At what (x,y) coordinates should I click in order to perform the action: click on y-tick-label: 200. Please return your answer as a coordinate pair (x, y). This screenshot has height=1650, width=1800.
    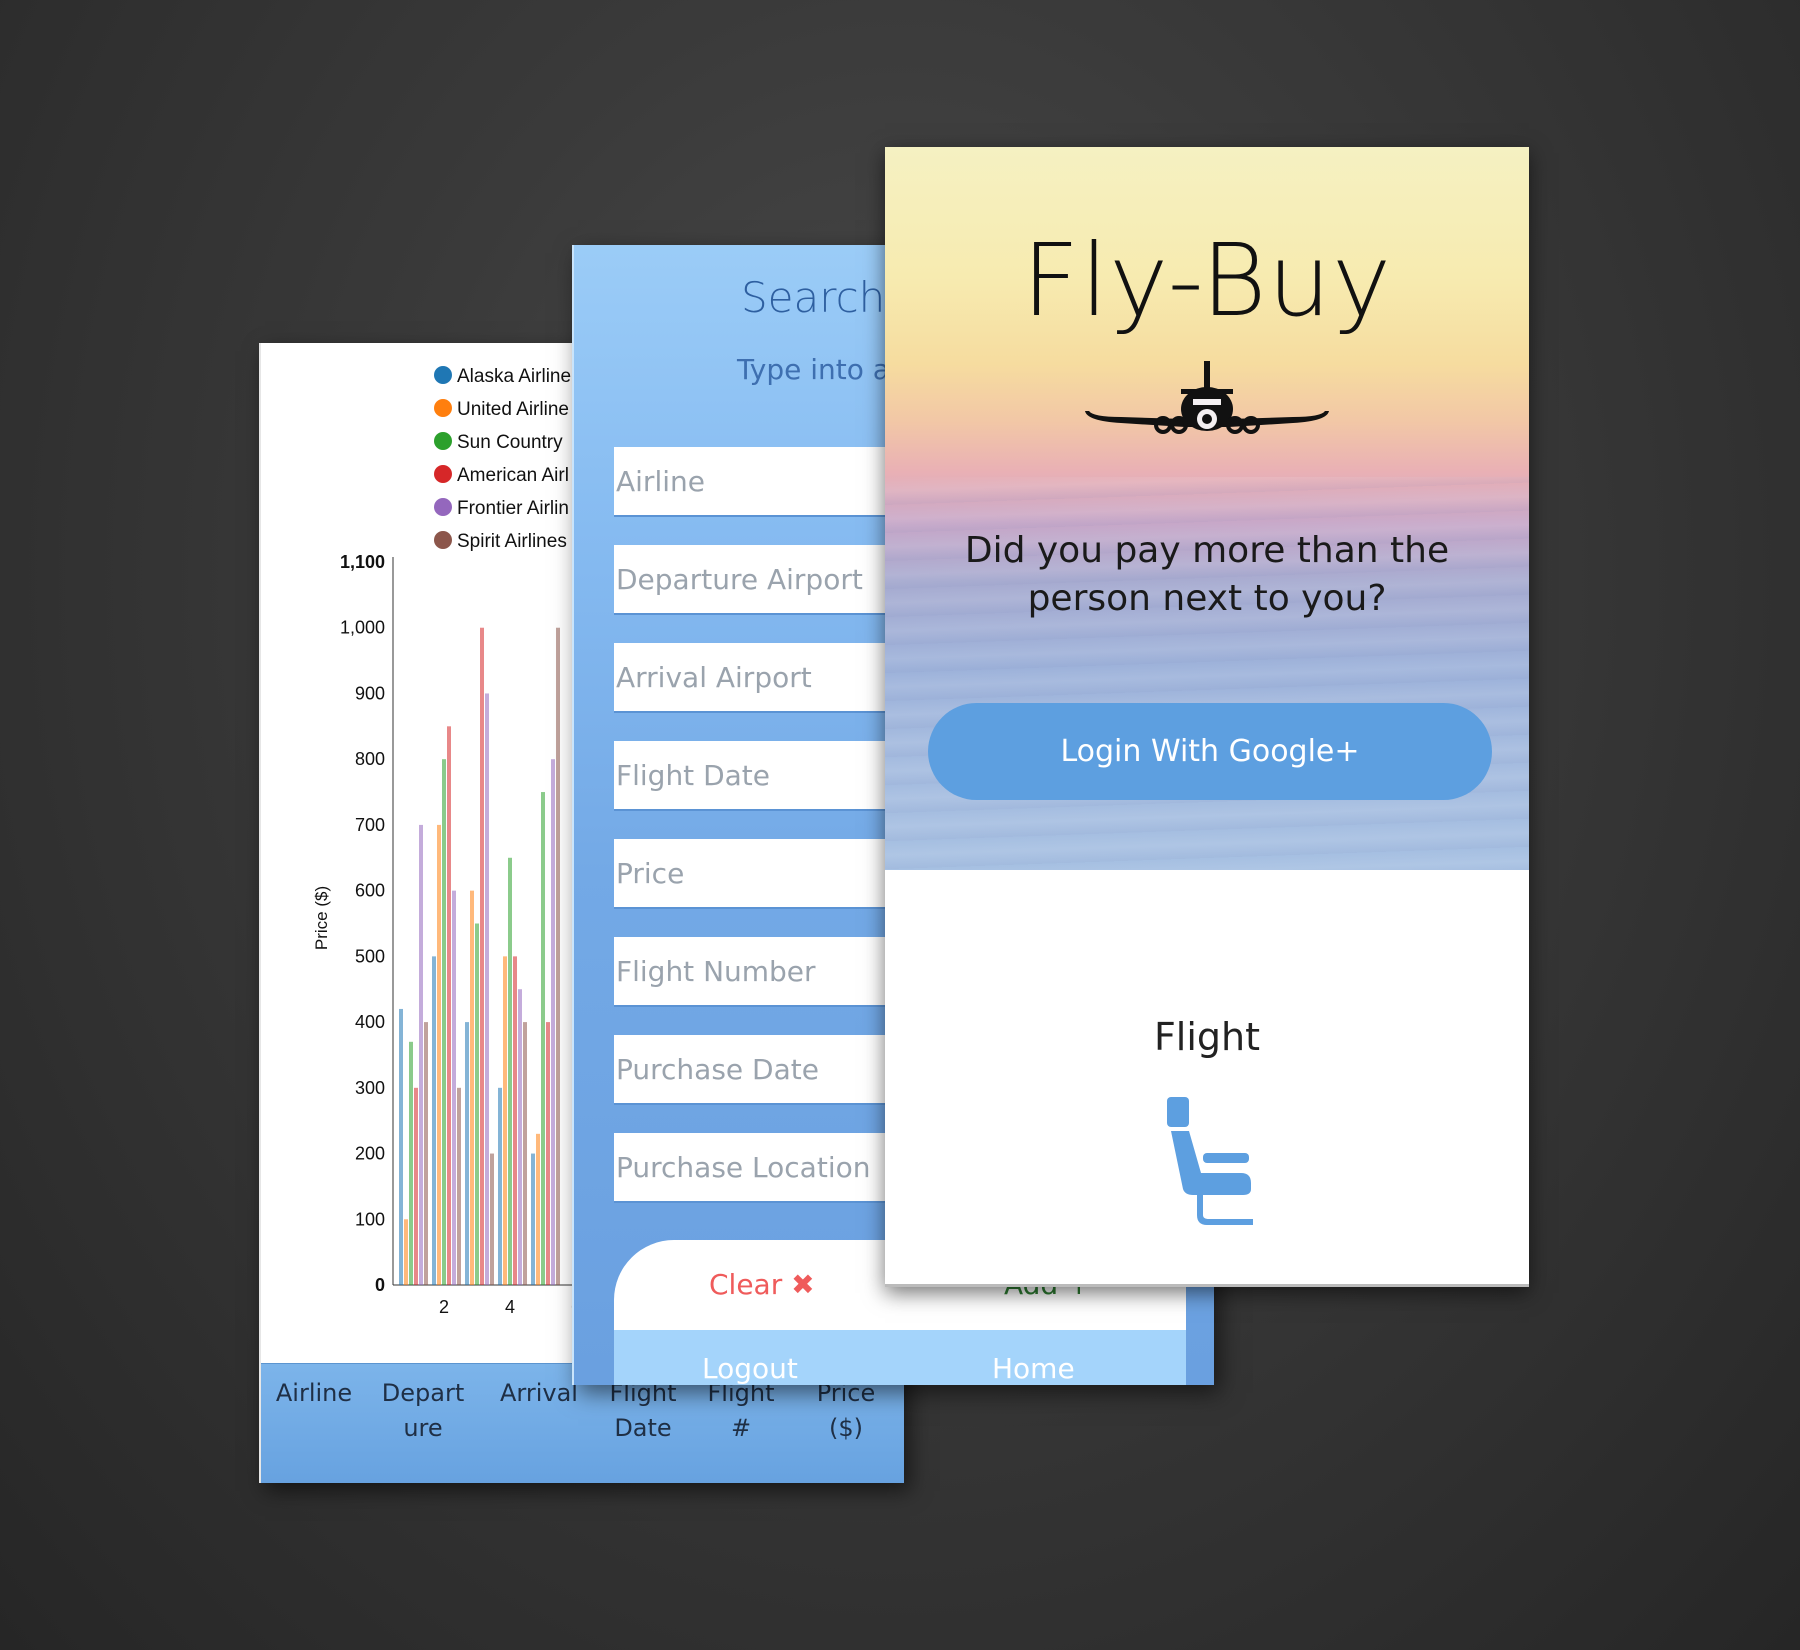
    Looking at the image, I should click on (370, 1154).